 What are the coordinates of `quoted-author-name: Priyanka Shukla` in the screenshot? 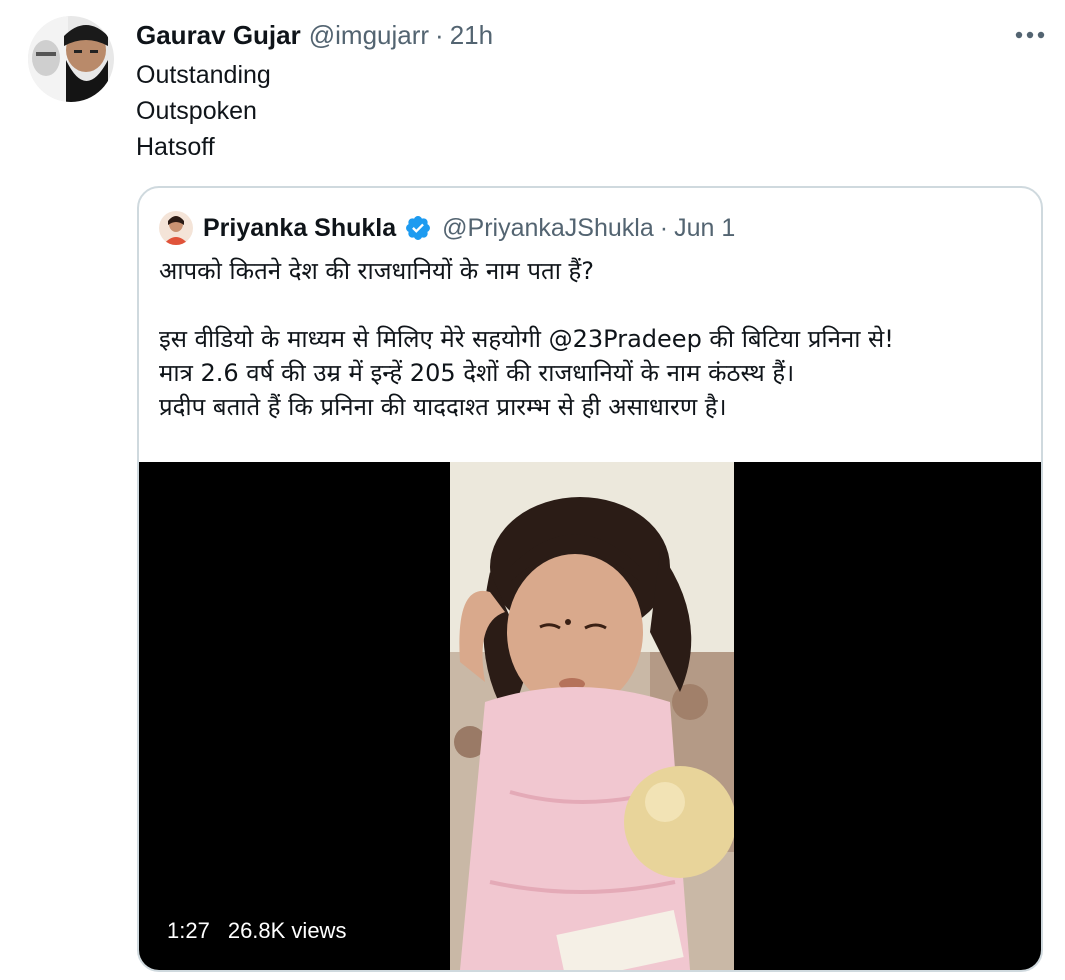 It's located at (299, 228).